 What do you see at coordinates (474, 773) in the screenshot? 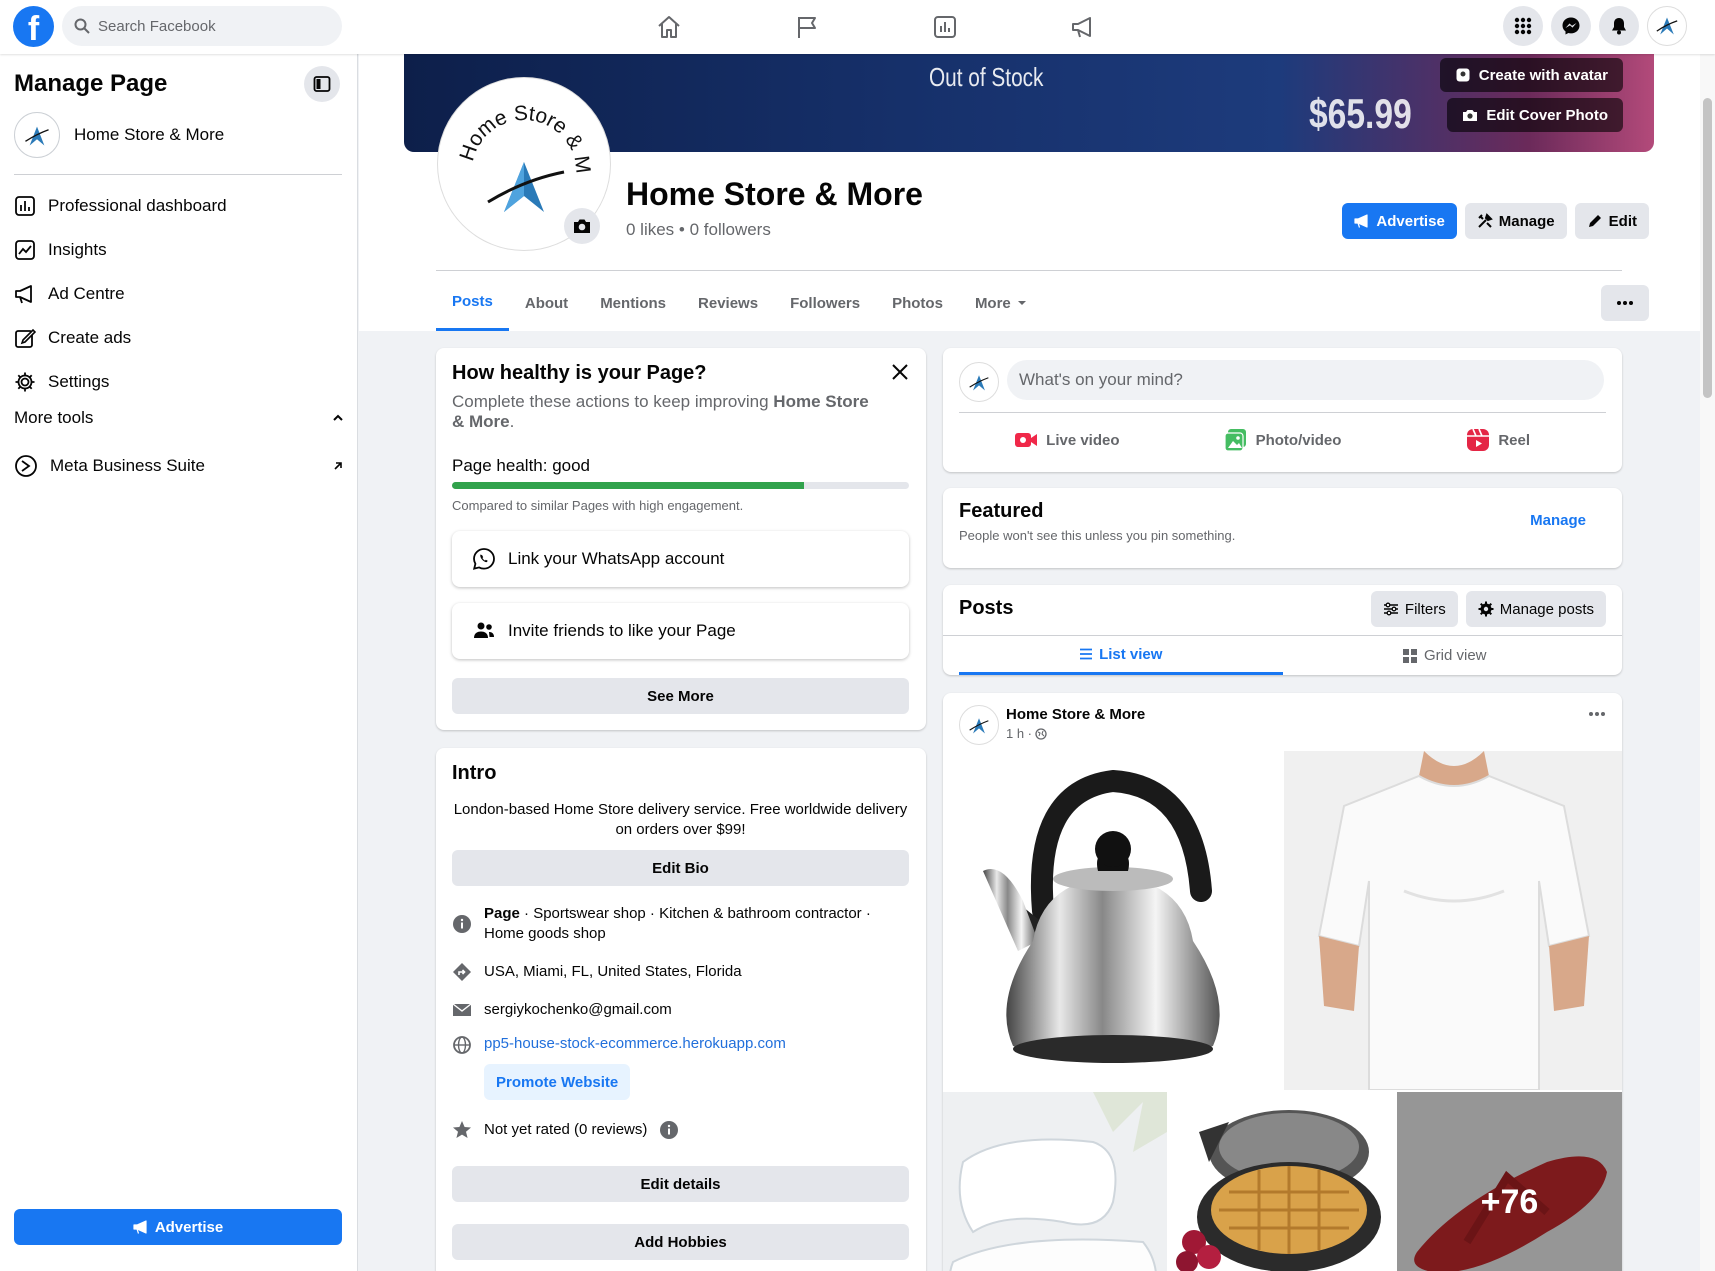
I see `intro-title: Intro` at bounding box center [474, 773].